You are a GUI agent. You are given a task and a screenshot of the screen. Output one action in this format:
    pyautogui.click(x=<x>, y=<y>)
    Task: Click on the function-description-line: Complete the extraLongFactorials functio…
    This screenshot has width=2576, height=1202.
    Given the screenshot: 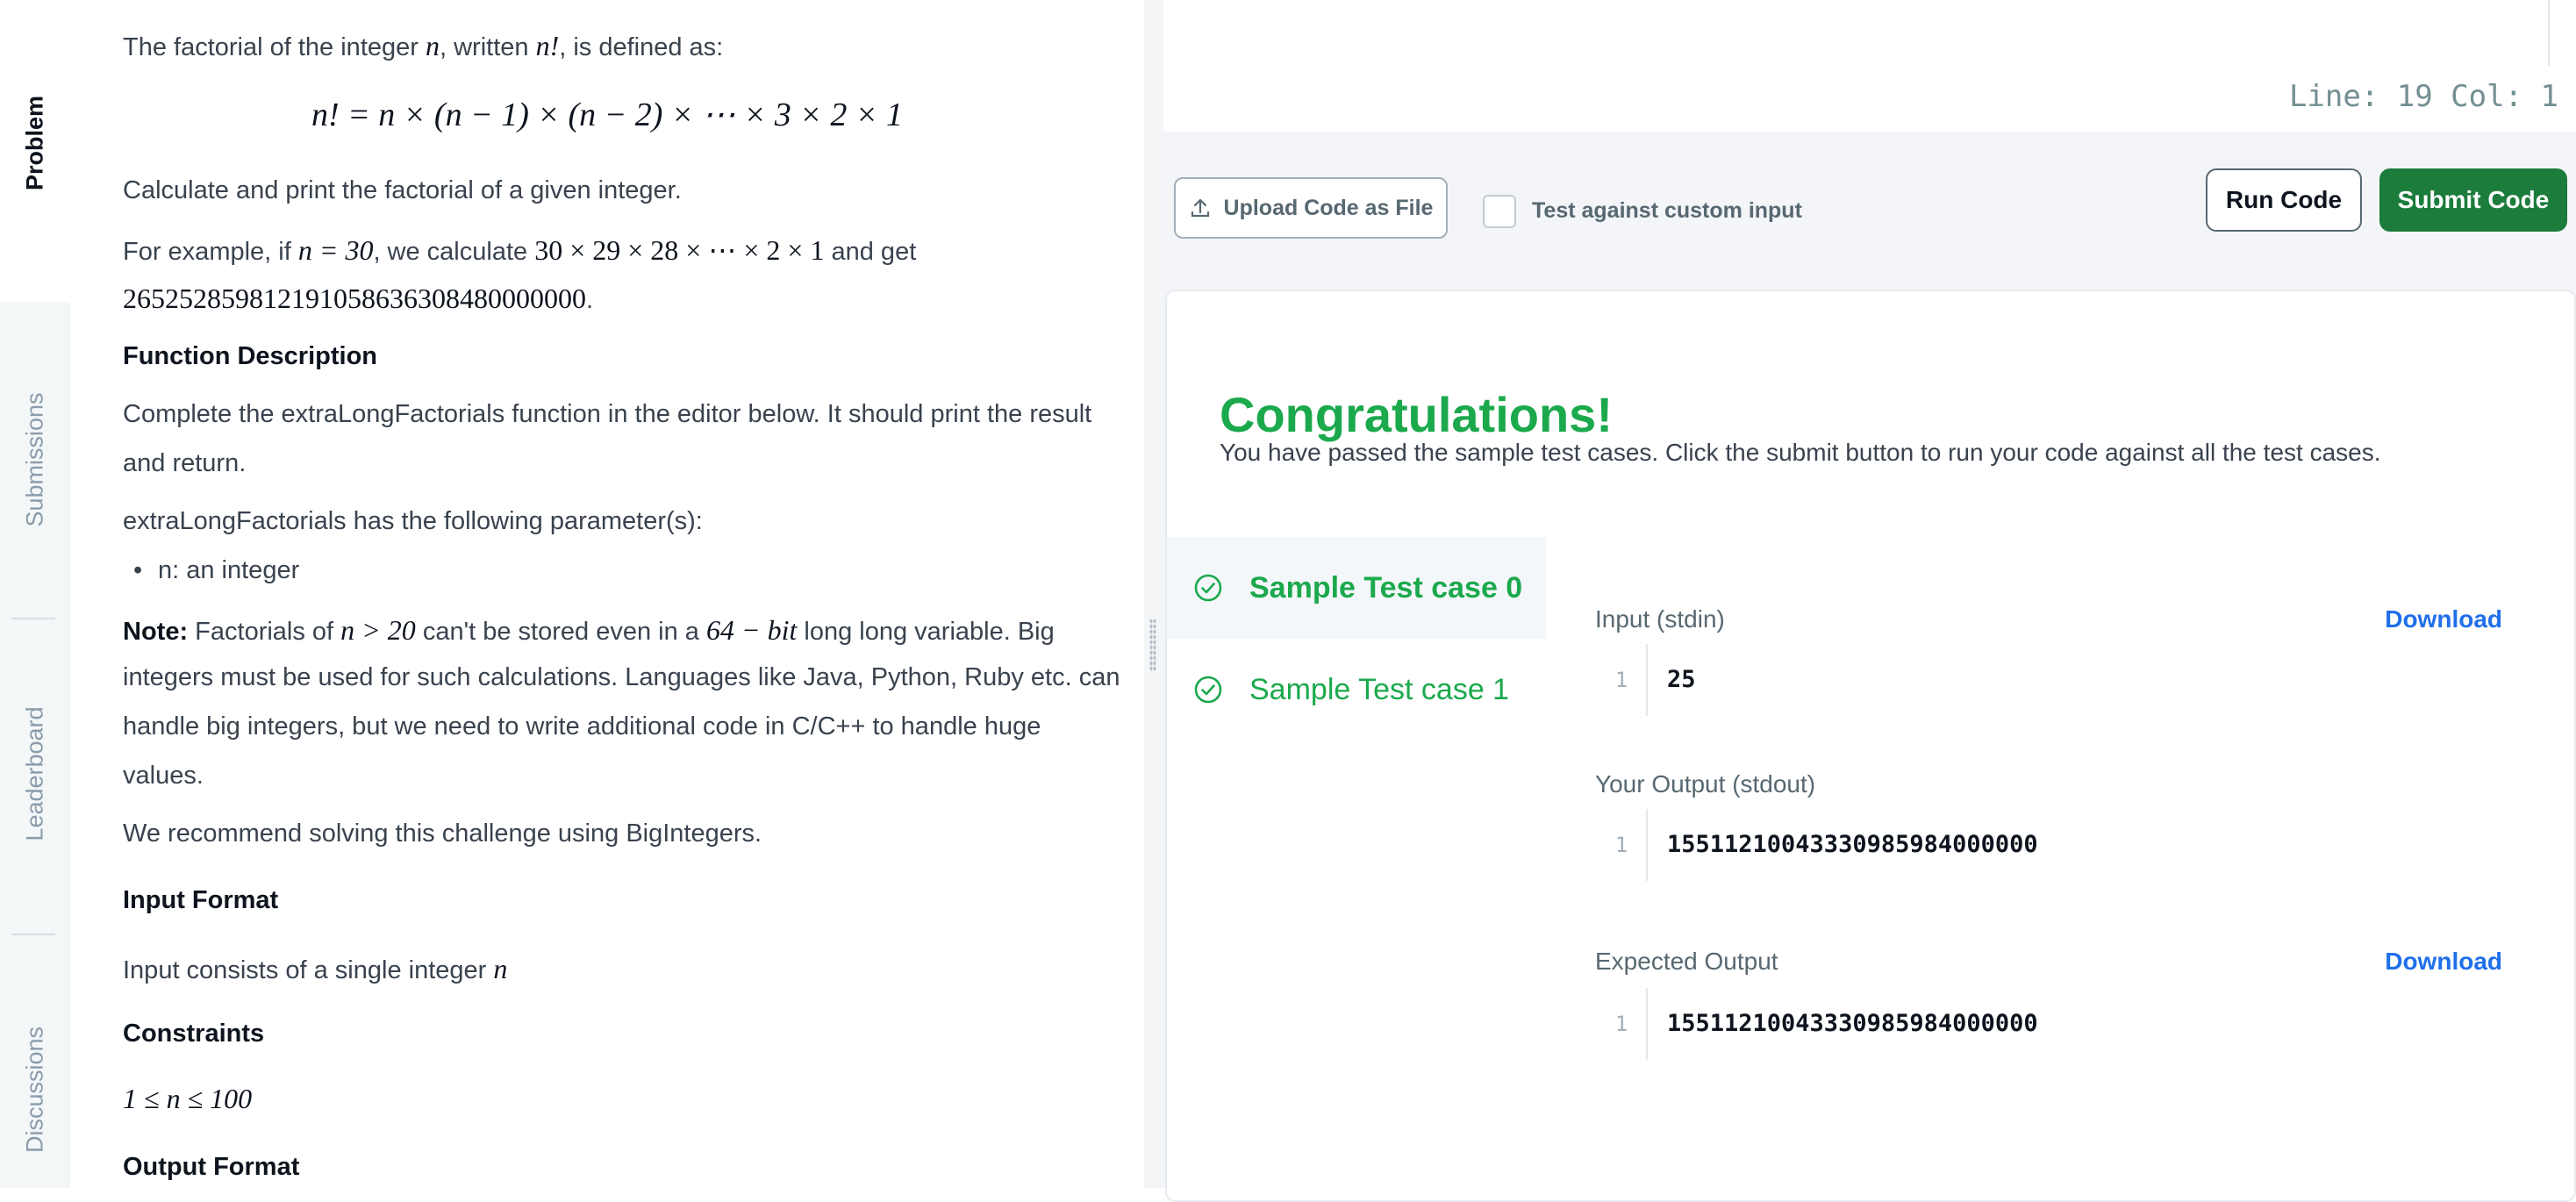 What is the action you would take?
    pyautogui.click(x=607, y=414)
    